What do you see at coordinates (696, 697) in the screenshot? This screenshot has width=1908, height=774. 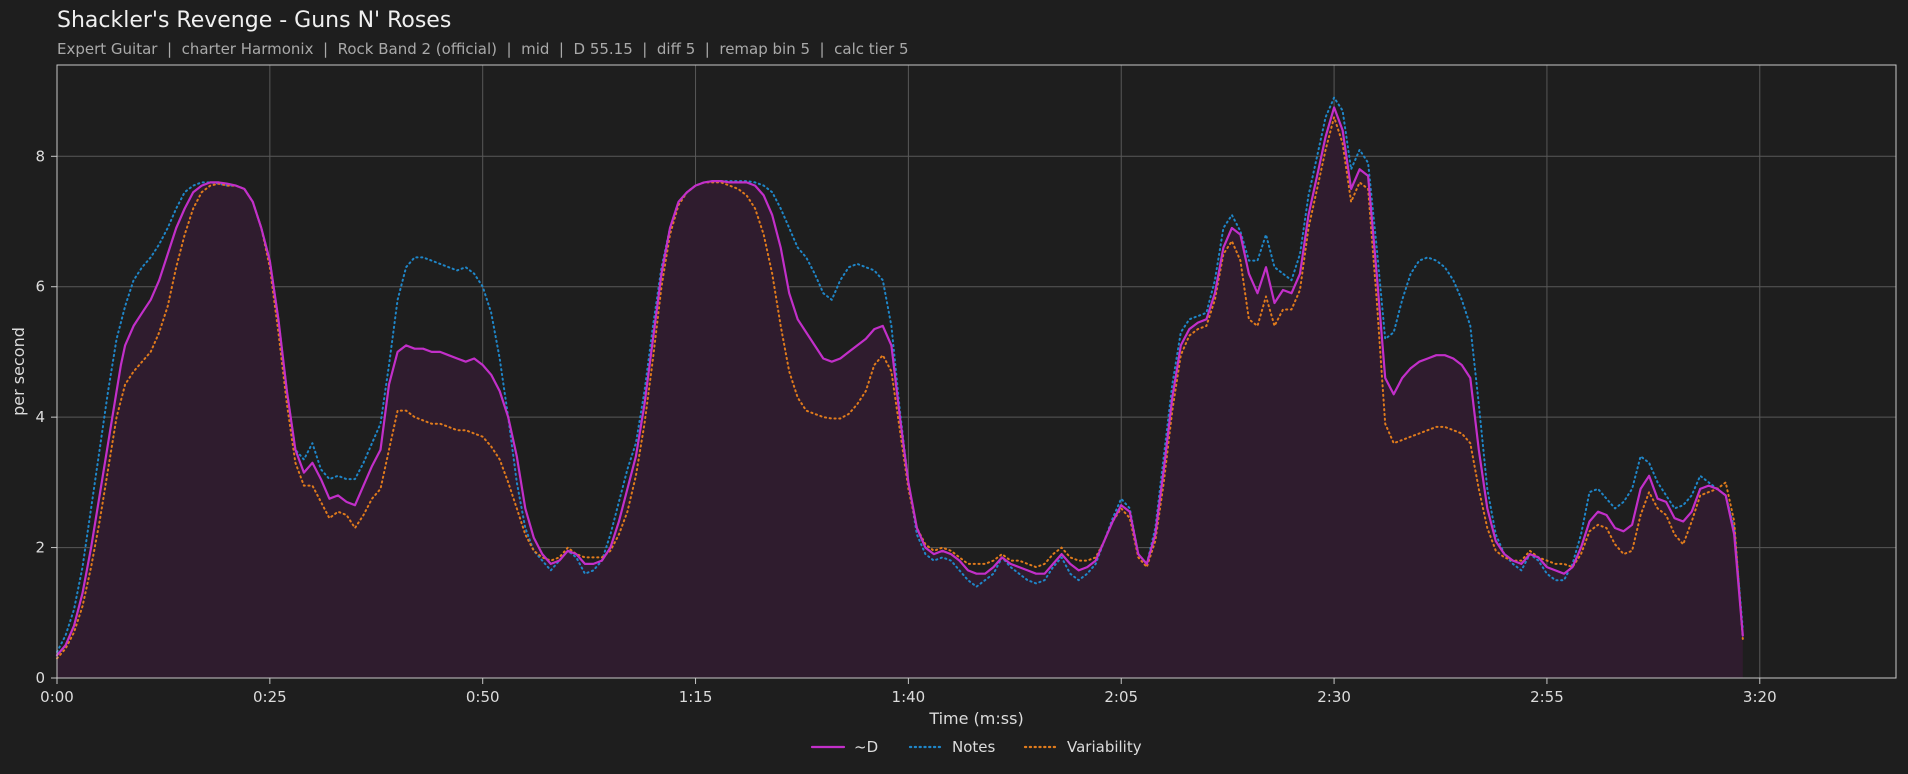 I see `x-tick-label: 1:15` at bounding box center [696, 697].